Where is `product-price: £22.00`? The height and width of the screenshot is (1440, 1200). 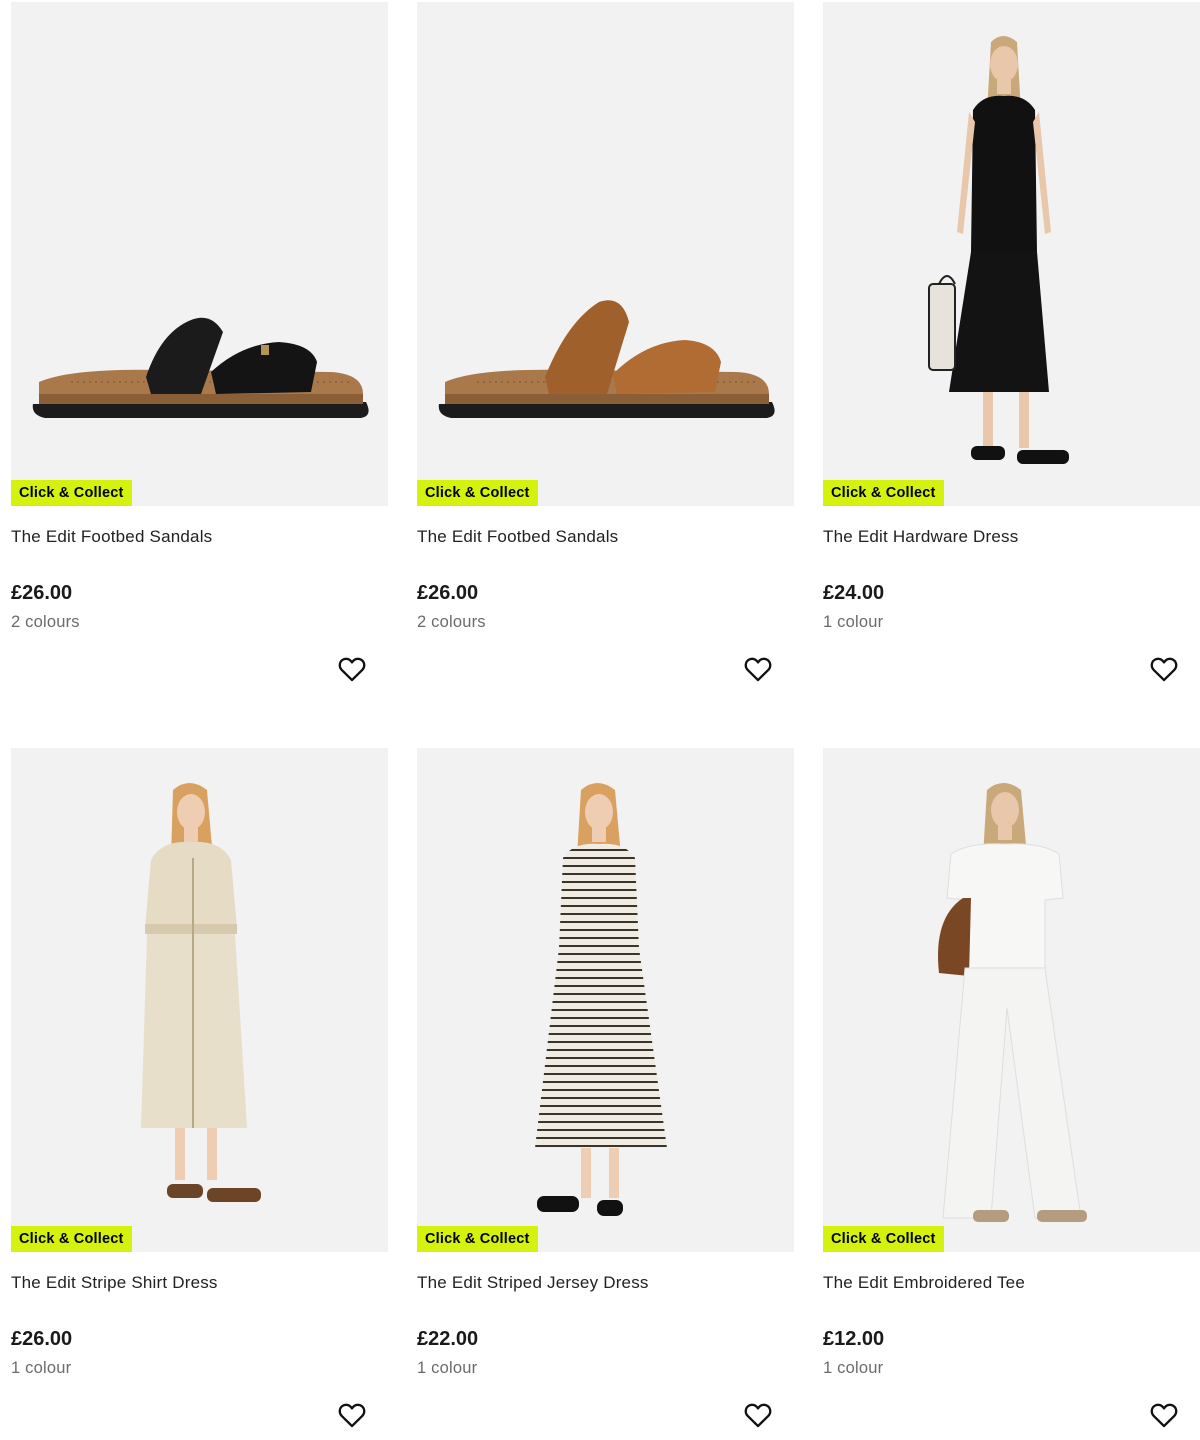 product-price: £22.00 is located at coordinates (448, 1339).